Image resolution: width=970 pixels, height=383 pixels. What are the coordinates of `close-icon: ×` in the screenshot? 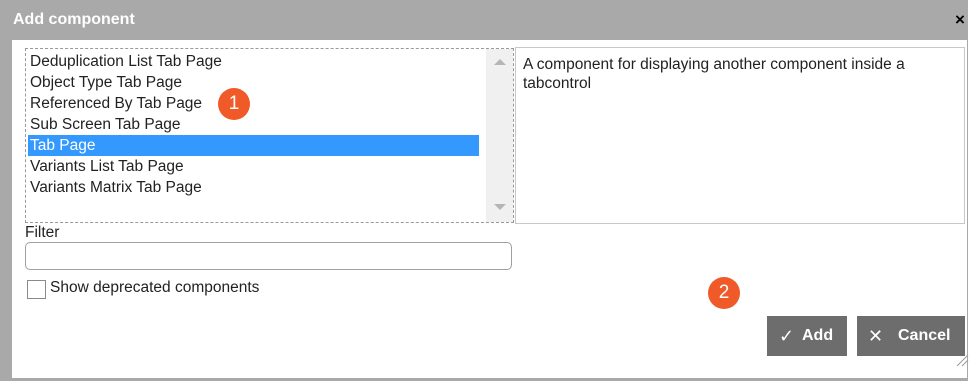 It's located at (962, 20).